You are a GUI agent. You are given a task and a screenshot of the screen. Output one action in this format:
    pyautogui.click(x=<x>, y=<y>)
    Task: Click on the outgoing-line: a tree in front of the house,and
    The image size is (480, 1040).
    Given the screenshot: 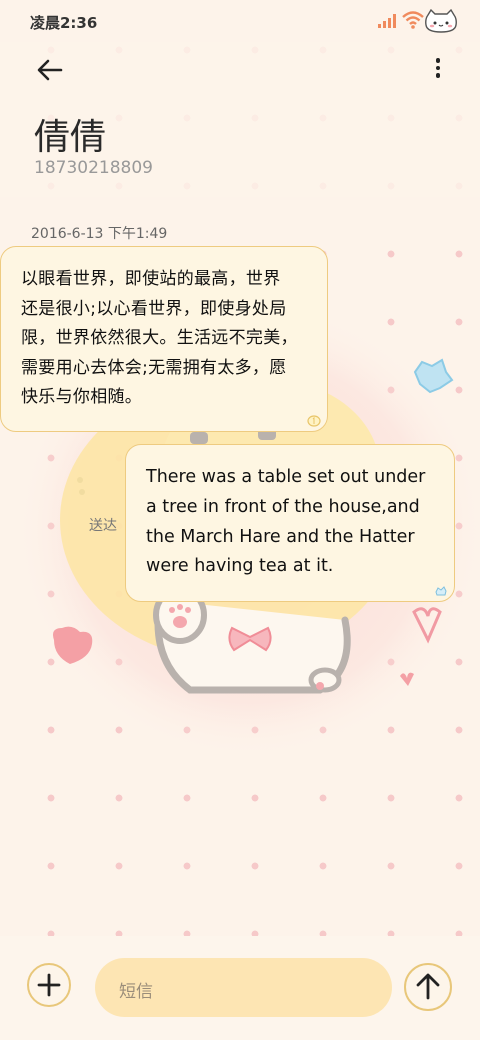 What is the action you would take?
    pyautogui.click(x=283, y=506)
    